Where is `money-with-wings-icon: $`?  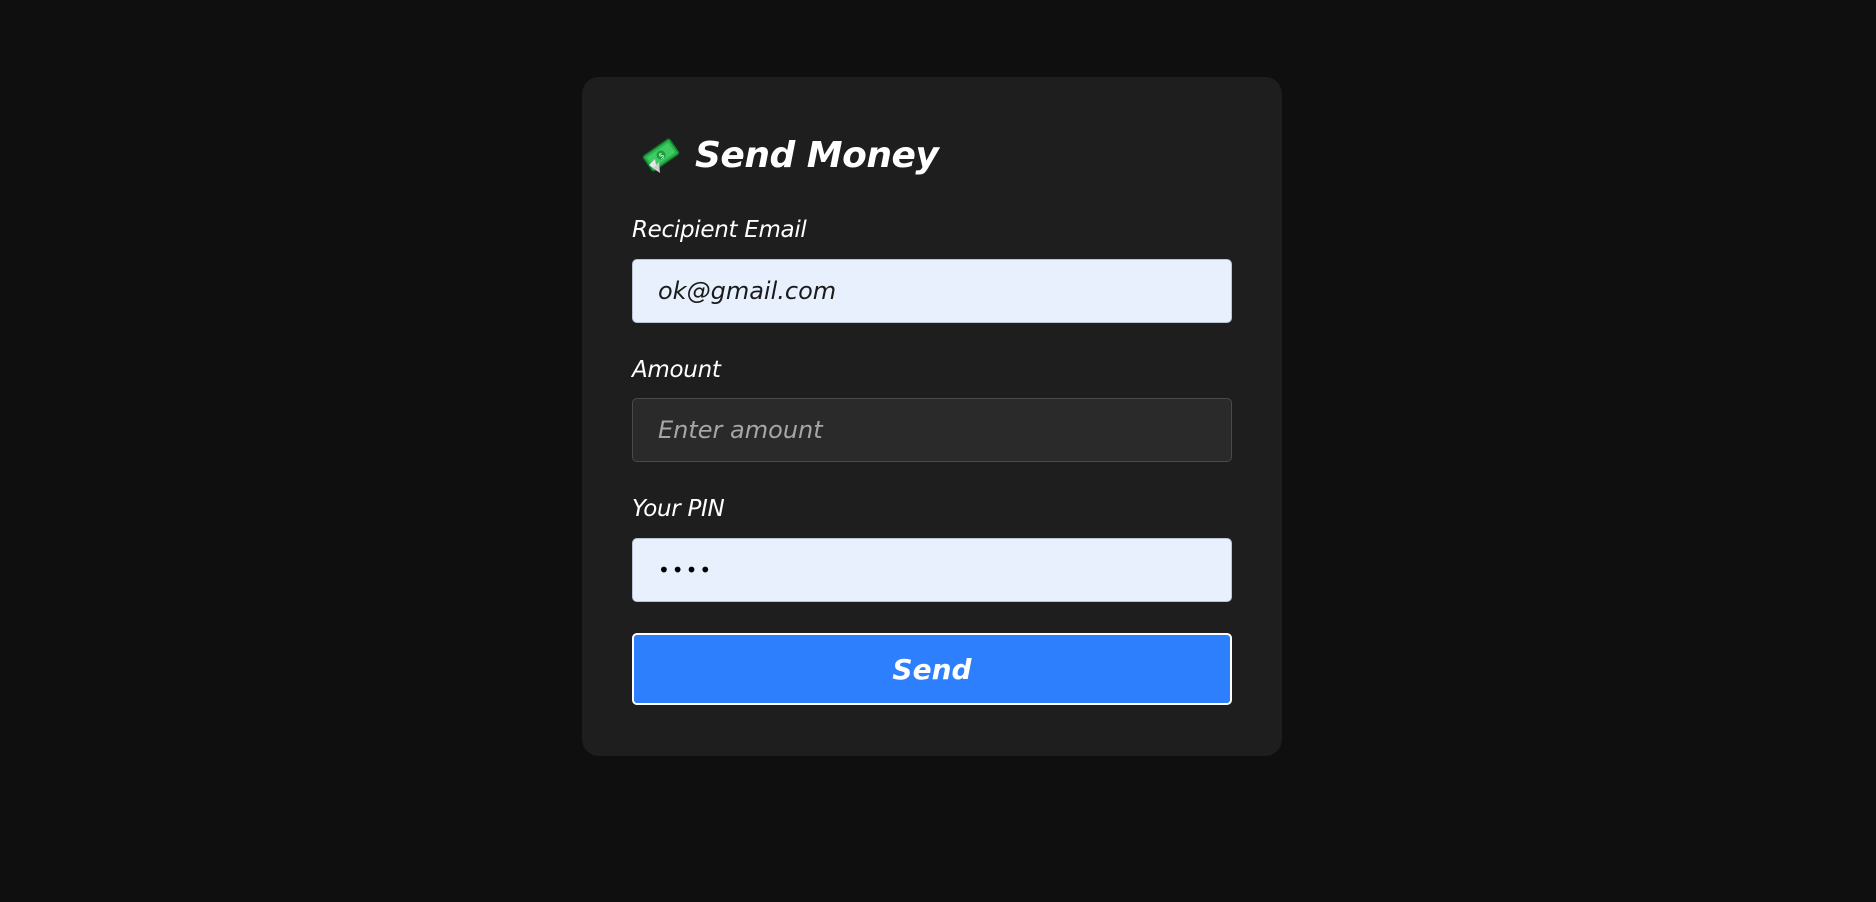 money-with-wings-icon: $ is located at coordinates (661, 155).